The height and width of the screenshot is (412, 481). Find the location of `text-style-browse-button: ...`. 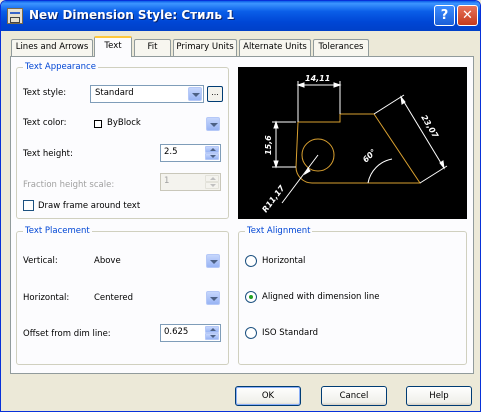

text-style-browse-button: ... is located at coordinates (215, 94).